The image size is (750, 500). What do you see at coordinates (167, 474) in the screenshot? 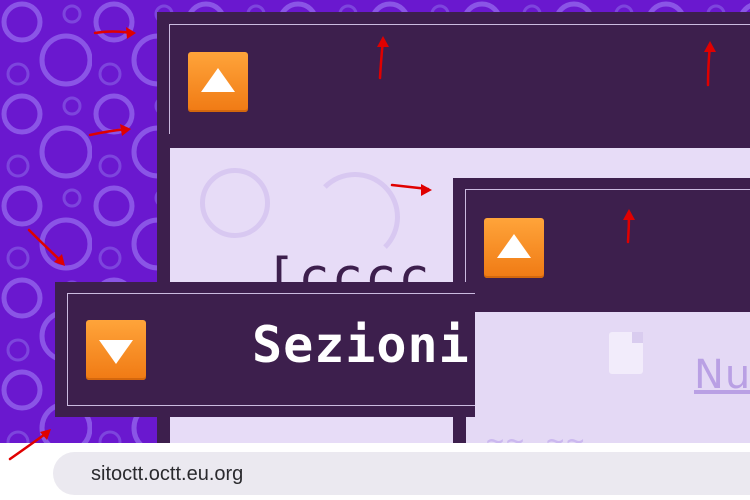
I see `url-text: sitoctt.octt.eu.org` at bounding box center [167, 474].